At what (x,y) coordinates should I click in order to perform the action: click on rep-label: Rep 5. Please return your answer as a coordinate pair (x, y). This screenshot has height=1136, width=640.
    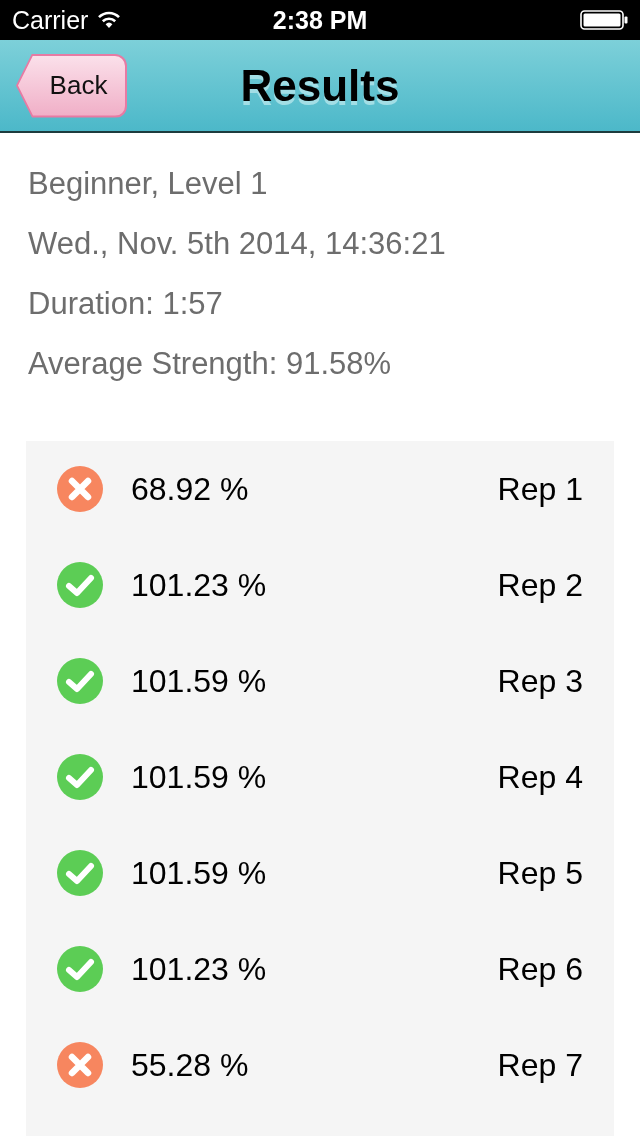
    Looking at the image, I should click on (540, 873).